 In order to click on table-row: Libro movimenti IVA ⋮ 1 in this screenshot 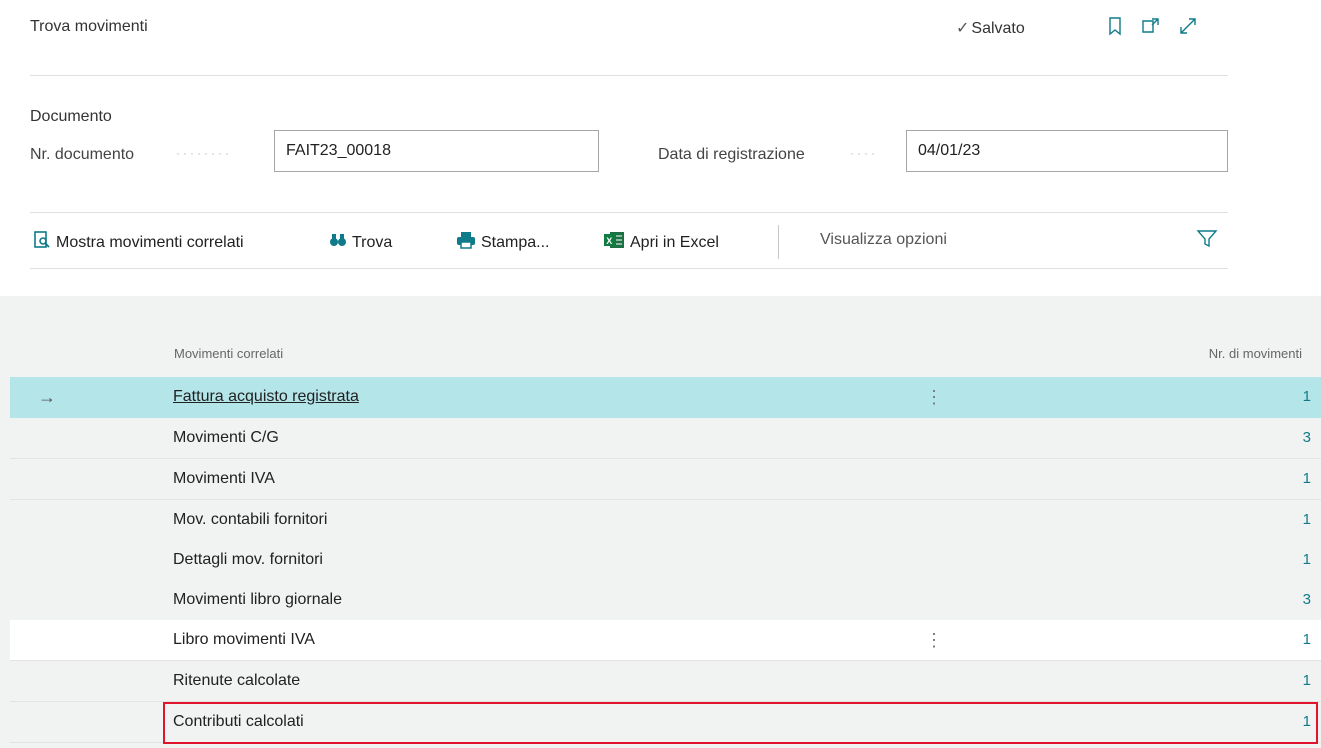, I will do `click(665, 640)`.